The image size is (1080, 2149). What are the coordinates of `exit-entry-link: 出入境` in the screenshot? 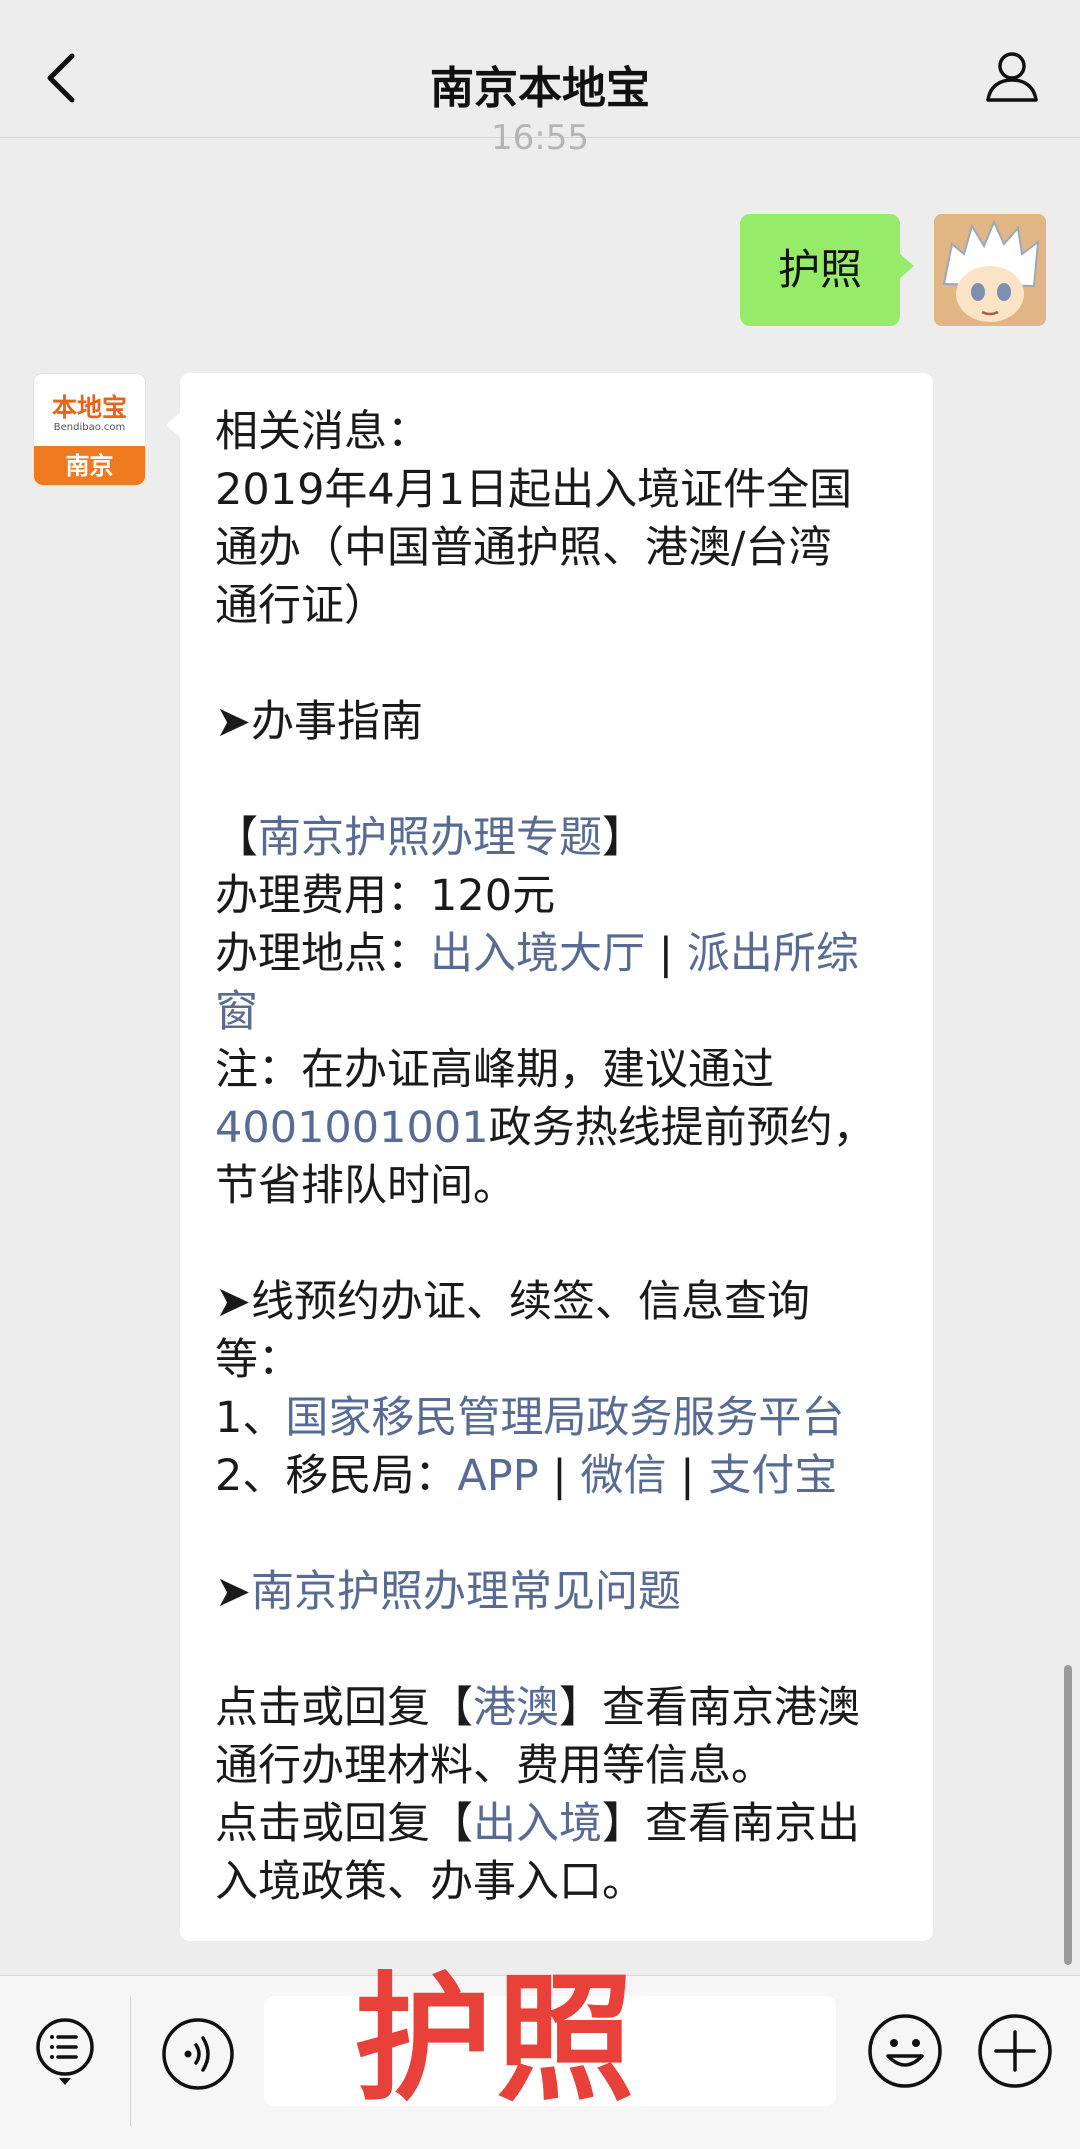 It's located at (537, 1824).